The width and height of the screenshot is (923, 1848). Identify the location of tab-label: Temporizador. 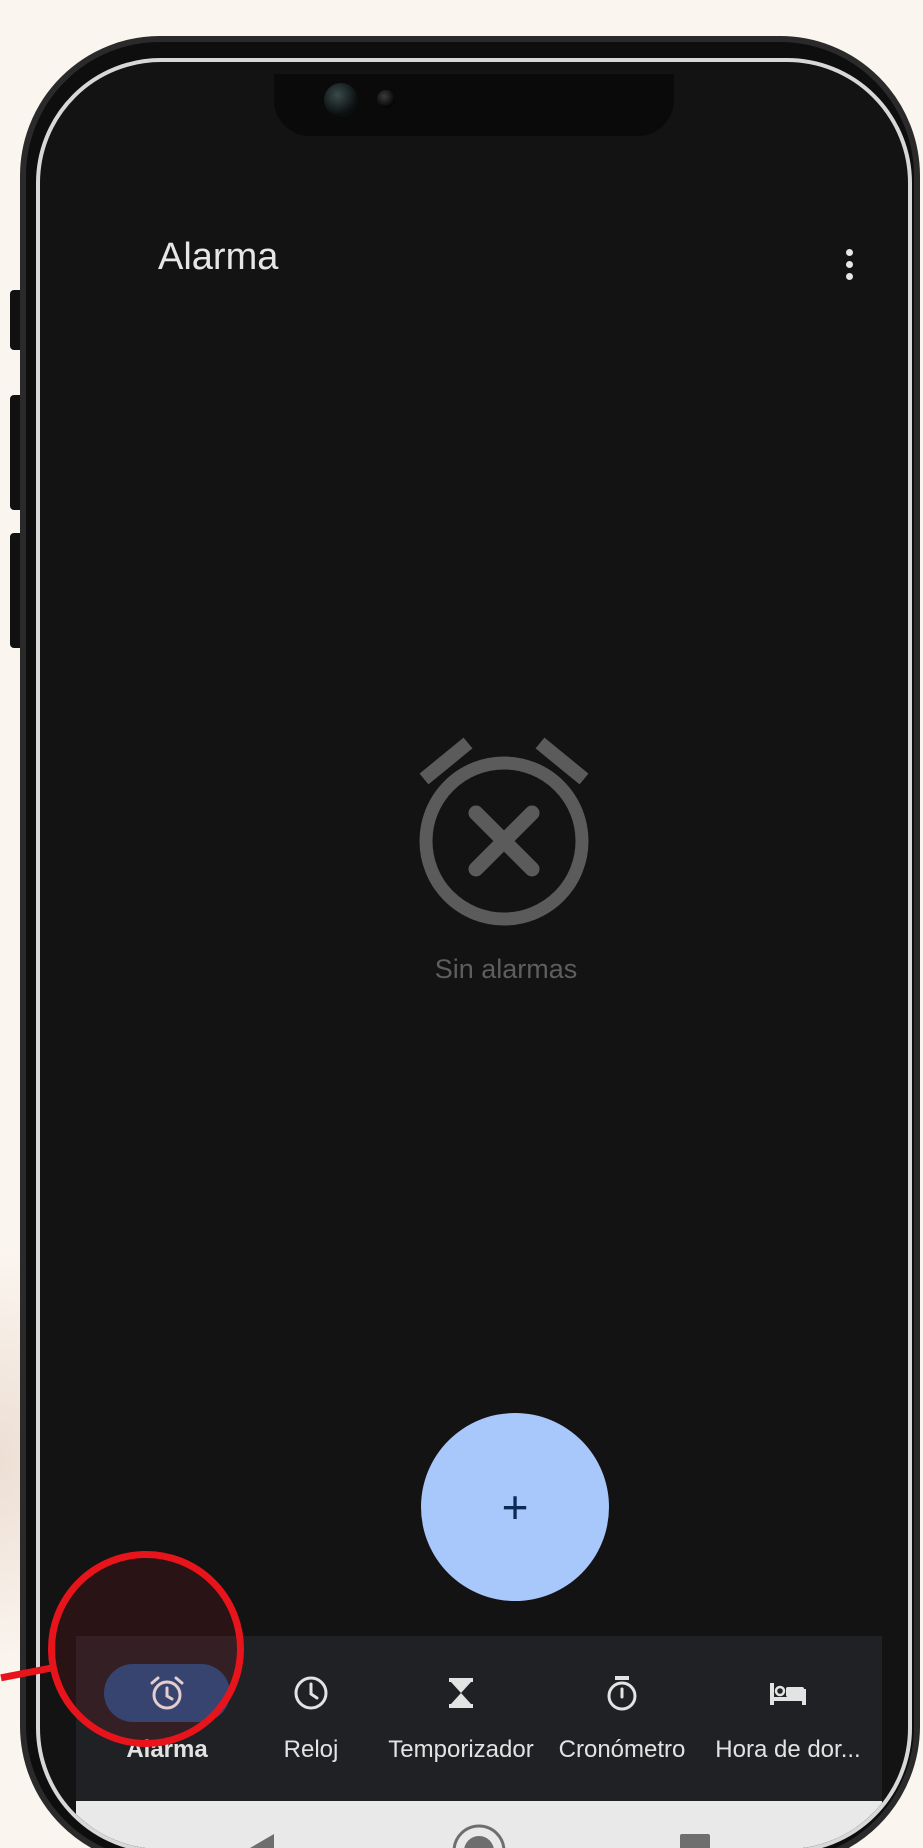
(461, 1749).